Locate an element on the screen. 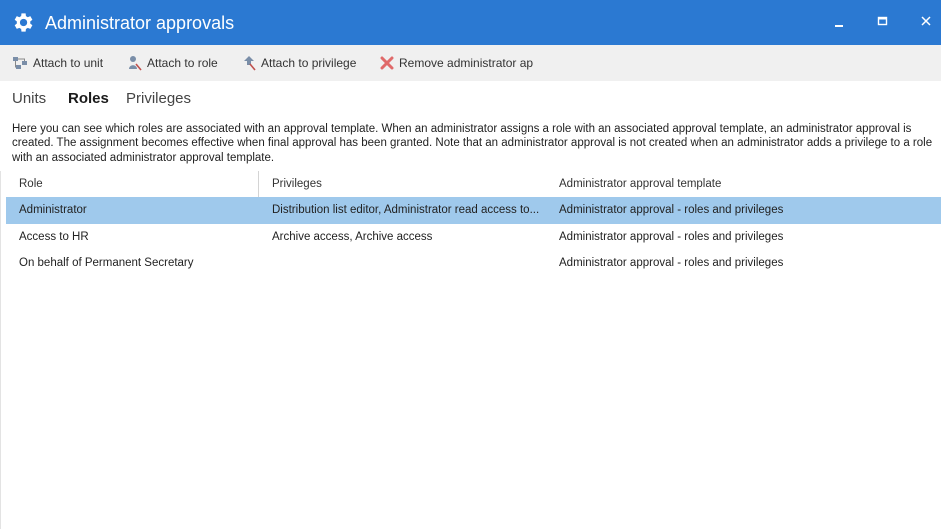 The height and width of the screenshot is (529, 941). minimize-icon is located at coordinates (839, 22).